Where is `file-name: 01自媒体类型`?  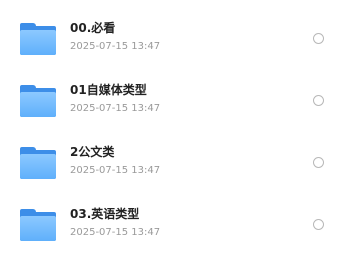
file-name: 01自媒体类型 is located at coordinates (108, 90).